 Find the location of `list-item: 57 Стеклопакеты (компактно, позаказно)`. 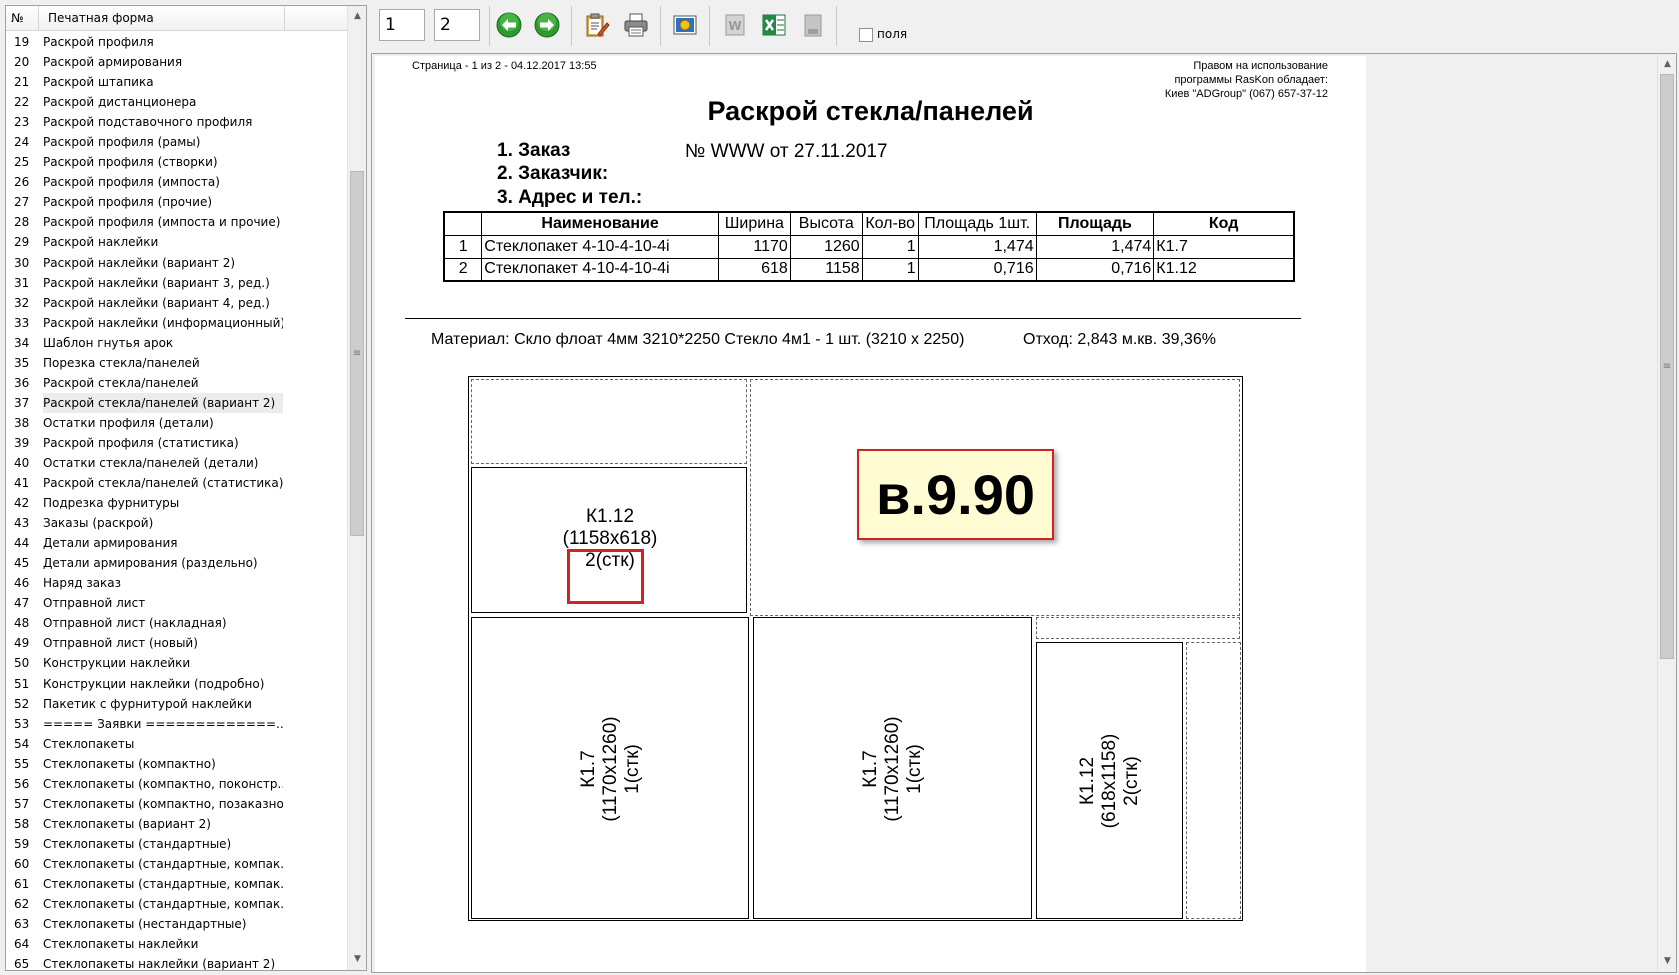

list-item: 57 Стеклопакеты (компактно, позаказно) is located at coordinates (176, 804).